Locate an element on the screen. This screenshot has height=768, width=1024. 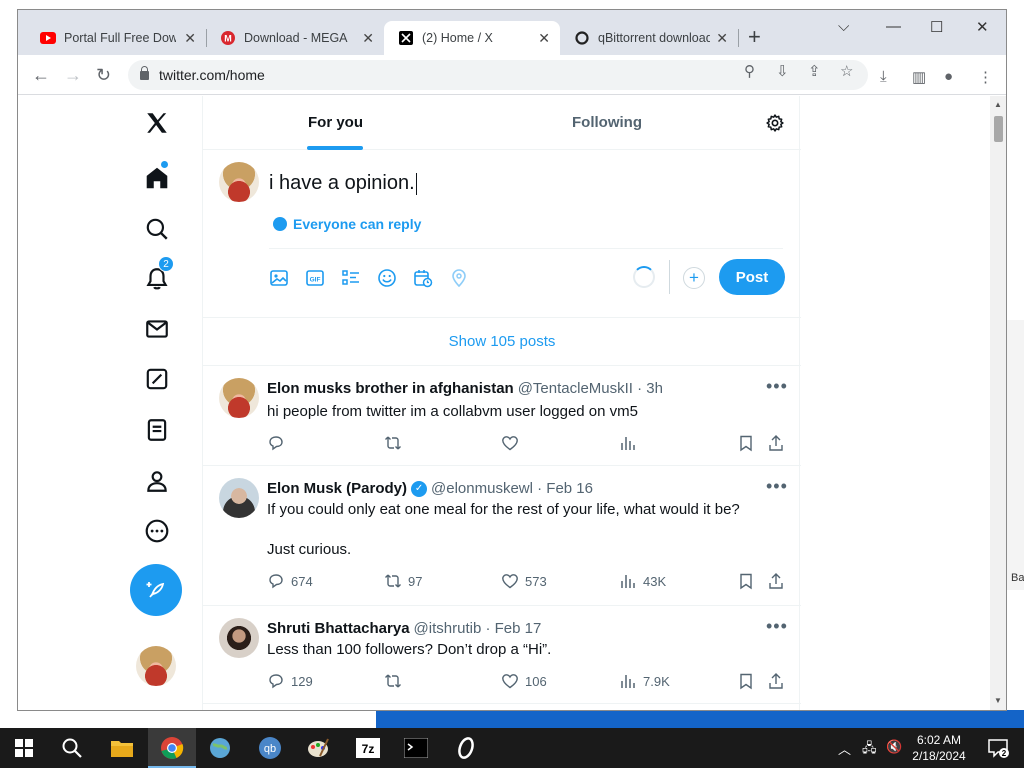
scroll-up-arrow-icon: ▲ is located at coordinates (998, 104).